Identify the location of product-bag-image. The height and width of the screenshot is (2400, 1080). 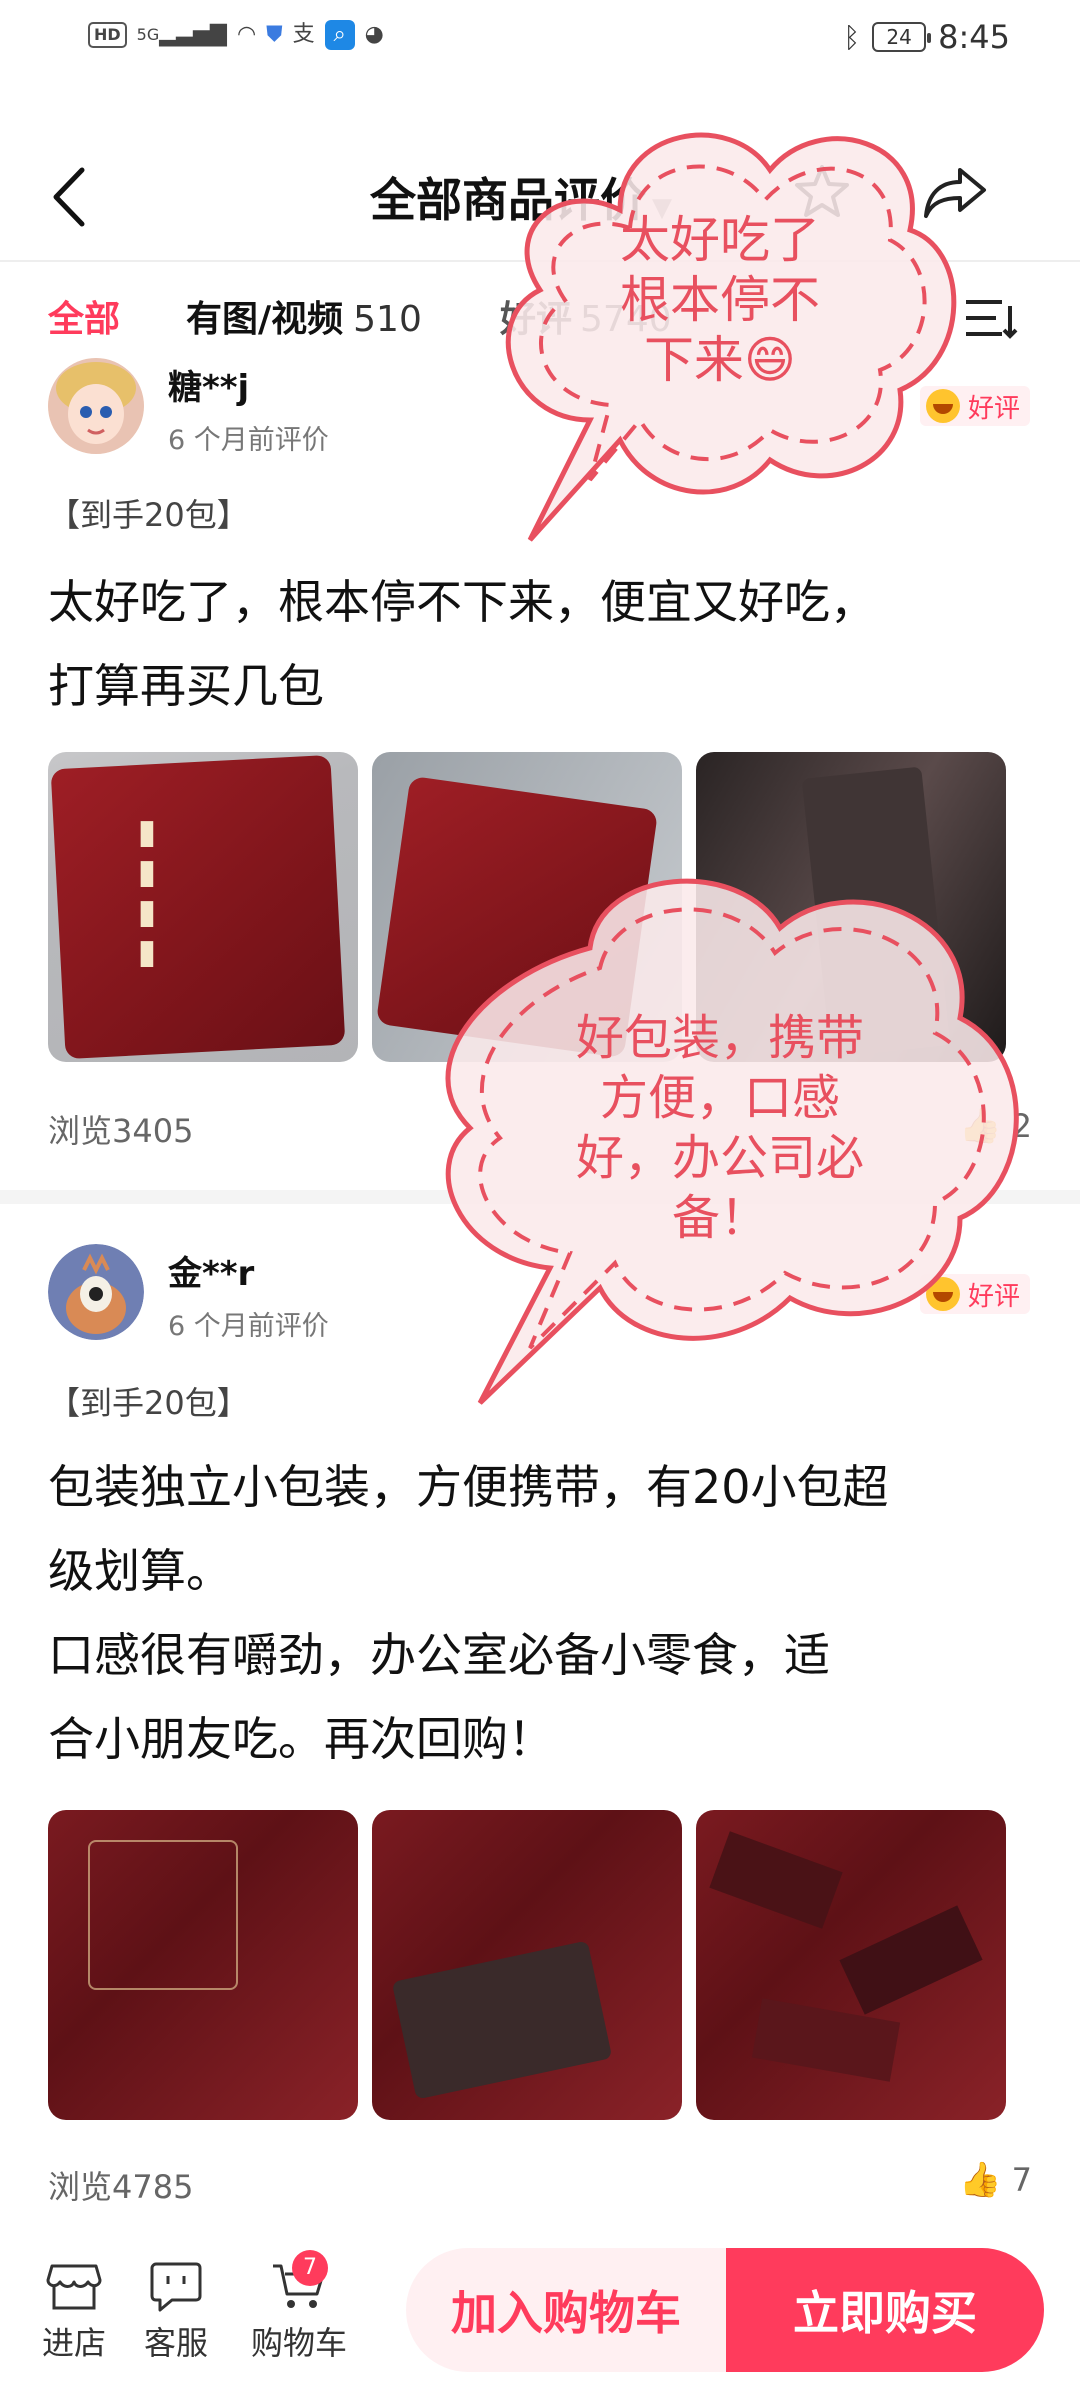
(198, 907).